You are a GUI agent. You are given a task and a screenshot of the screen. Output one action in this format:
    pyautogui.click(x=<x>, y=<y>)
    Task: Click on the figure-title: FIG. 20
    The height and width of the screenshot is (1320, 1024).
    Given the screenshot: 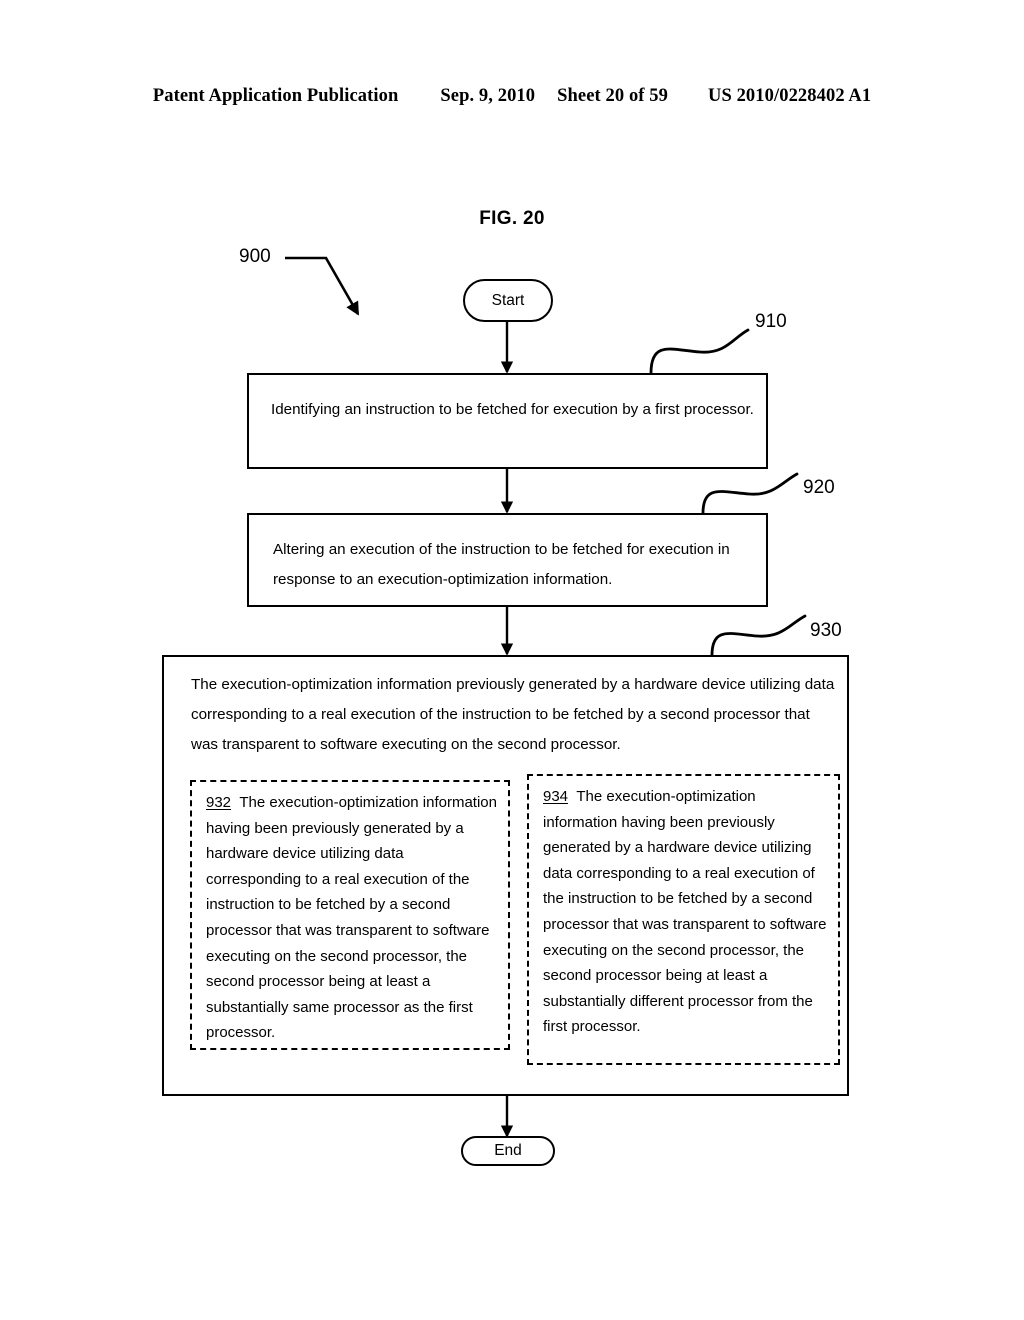 What is the action you would take?
    pyautogui.click(x=512, y=218)
    